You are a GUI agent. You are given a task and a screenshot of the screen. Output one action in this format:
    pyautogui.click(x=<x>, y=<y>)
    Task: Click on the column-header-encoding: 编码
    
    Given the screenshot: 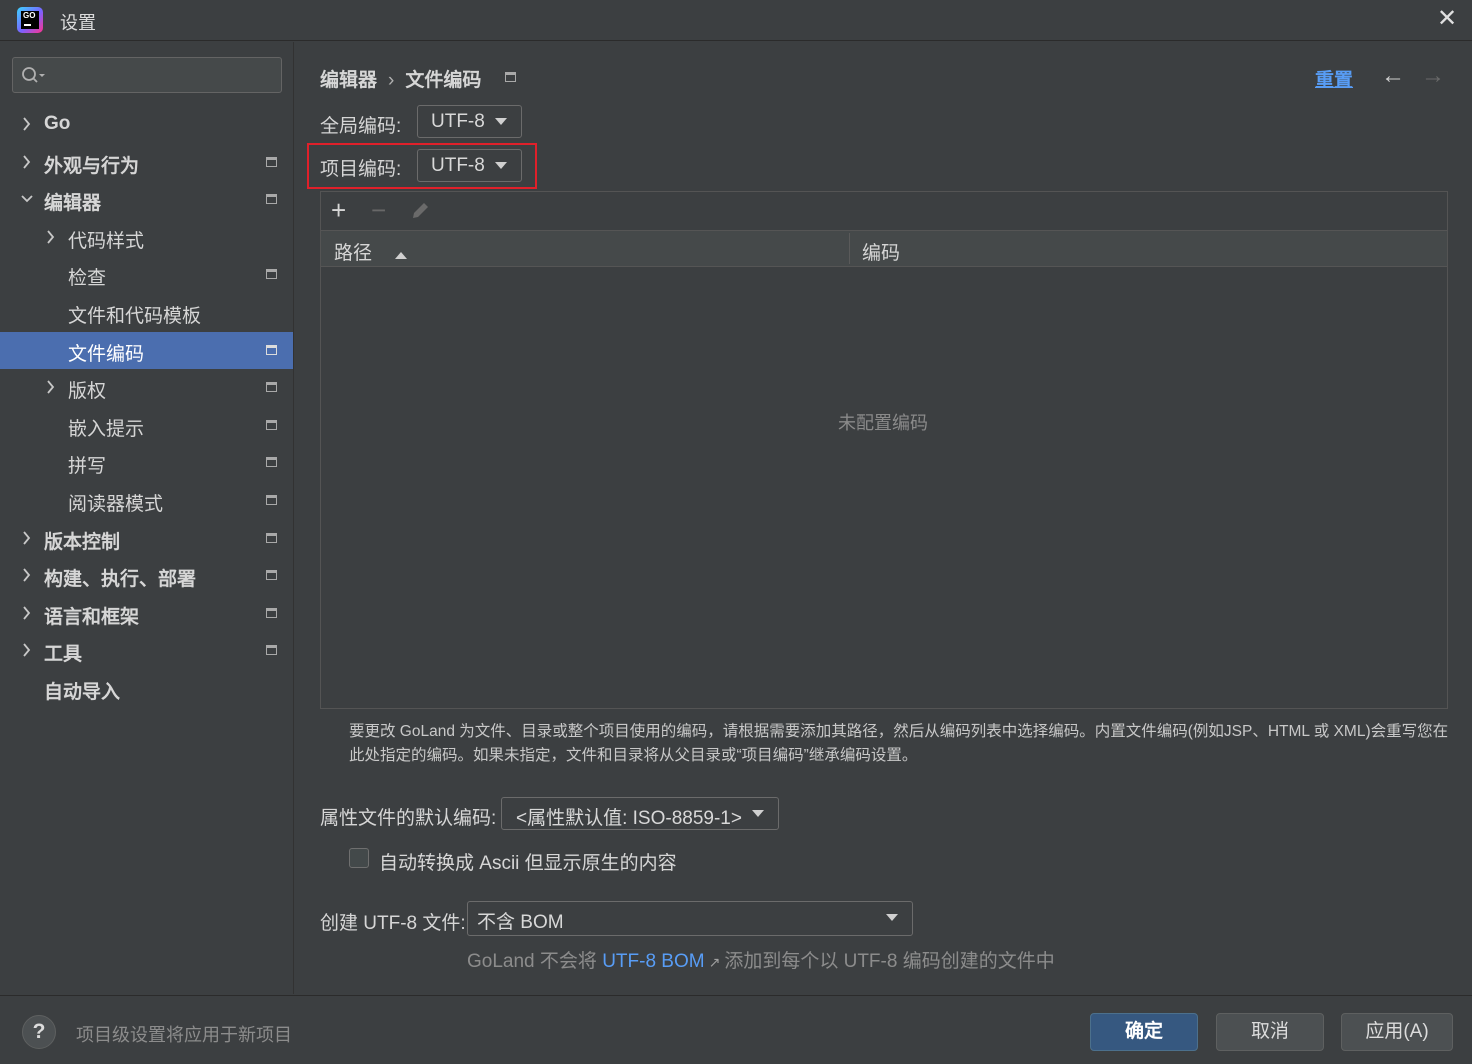 What is the action you would take?
    pyautogui.click(x=881, y=251)
    